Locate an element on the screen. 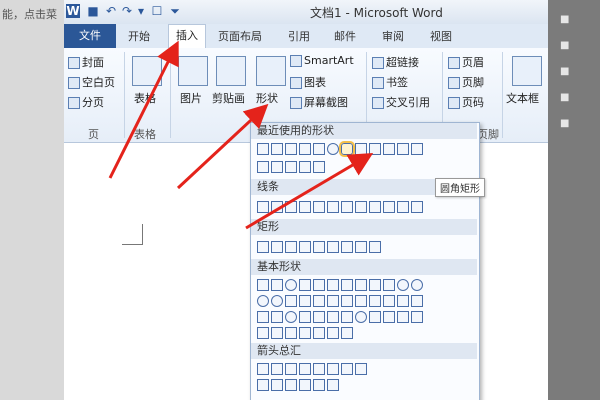 Image resolution: width=600 pixels, height=400 pixels. picture-icon is located at coordinates (193, 71).